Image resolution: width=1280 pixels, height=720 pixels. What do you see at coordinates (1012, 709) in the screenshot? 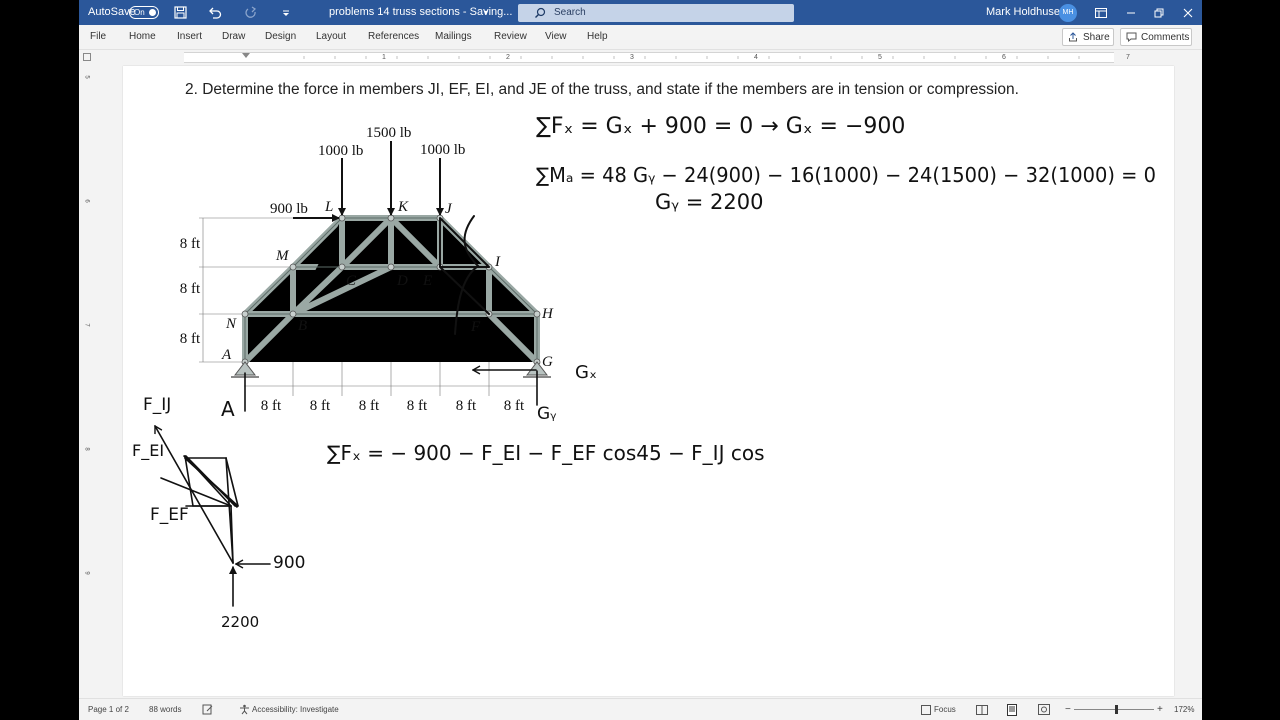
I see `print-layout-icon` at bounding box center [1012, 709].